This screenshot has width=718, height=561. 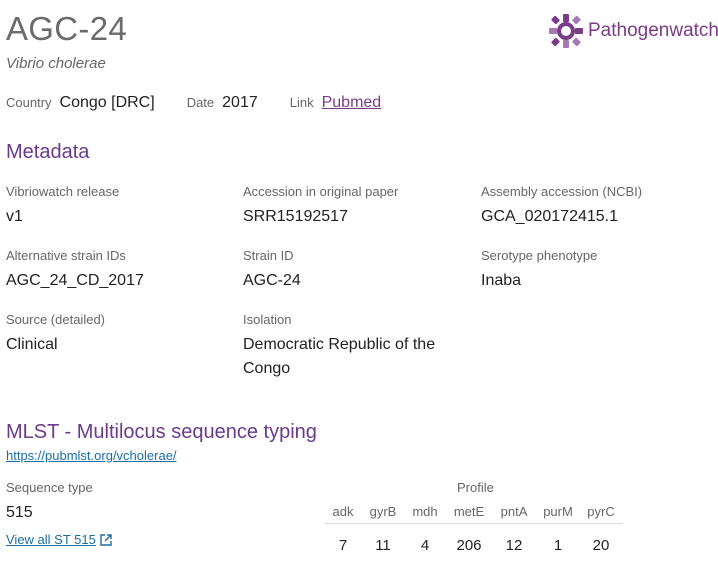 What do you see at coordinates (272, 270) in the screenshot?
I see `field-strain-id: Strain ID AGC-24` at bounding box center [272, 270].